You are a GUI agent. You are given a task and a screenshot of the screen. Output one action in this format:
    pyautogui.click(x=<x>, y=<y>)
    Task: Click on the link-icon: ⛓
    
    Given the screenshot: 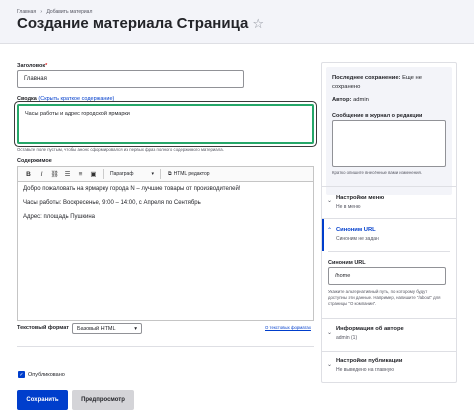 What is the action you would take?
    pyautogui.click(x=54, y=174)
    